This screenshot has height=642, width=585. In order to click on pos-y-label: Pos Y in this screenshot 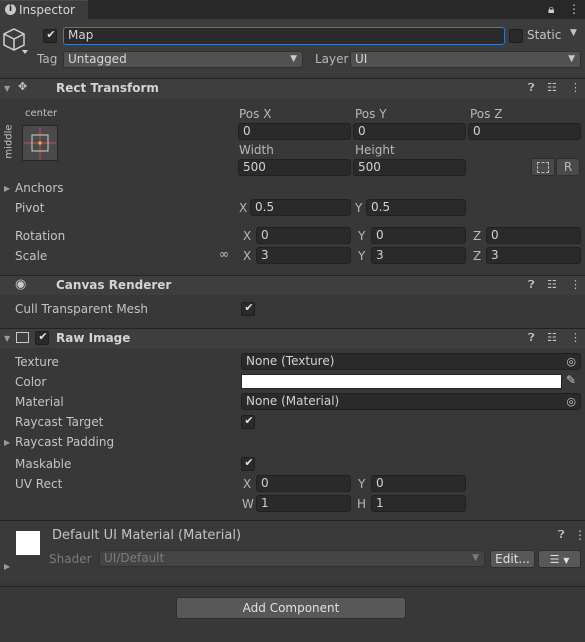, I will do `click(371, 114)`.